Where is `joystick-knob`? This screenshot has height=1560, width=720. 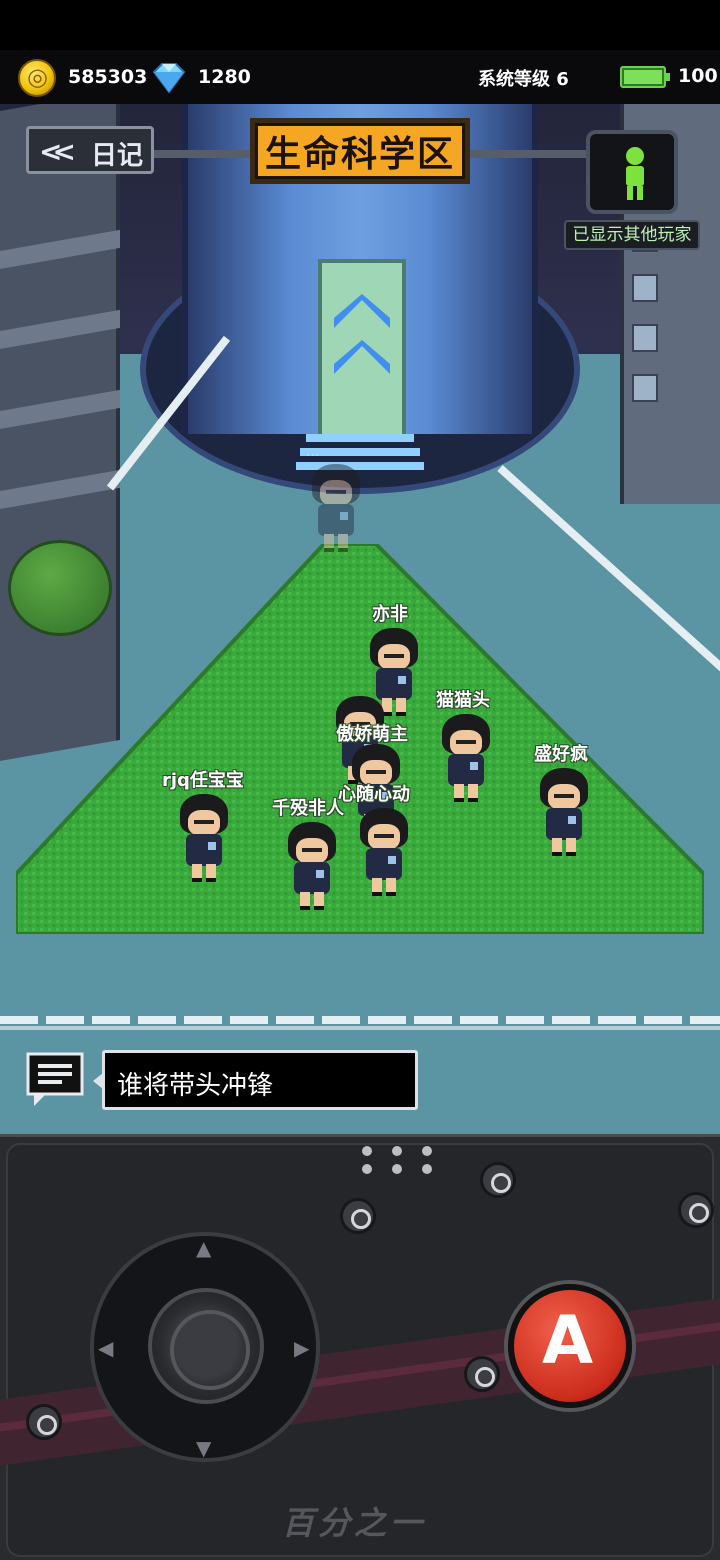
joystick-knob is located at coordinates (206, 1346).